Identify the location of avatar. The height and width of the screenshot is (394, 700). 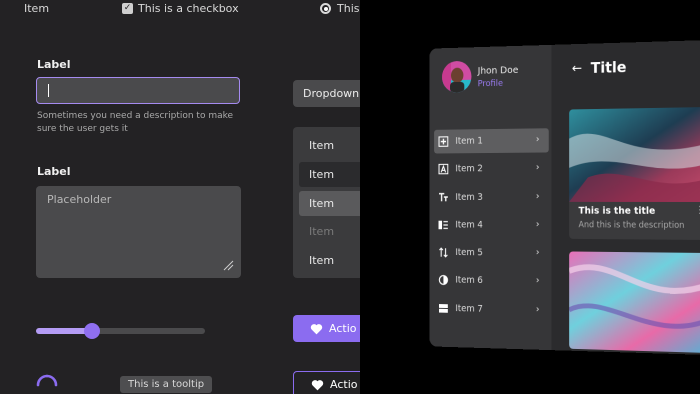
(457, 76).